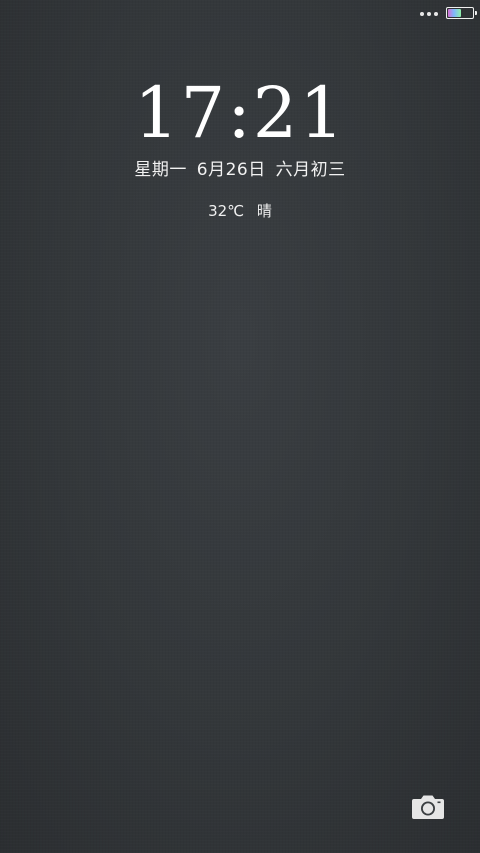 This screenshot has width=480, height=853. I want to click on weather-condition-label: 晴, so click(264, 211).